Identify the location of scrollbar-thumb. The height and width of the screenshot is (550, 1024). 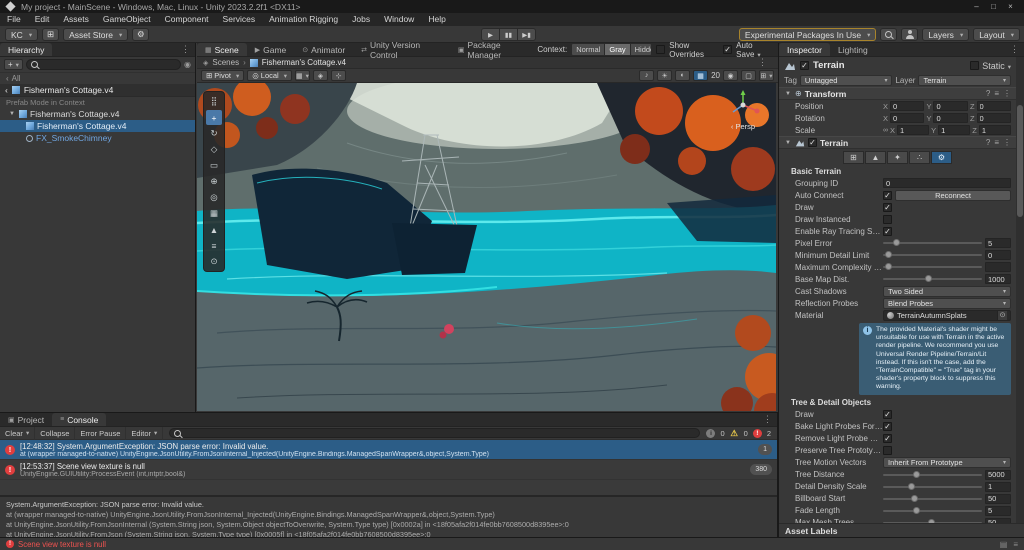
(1020, 161).